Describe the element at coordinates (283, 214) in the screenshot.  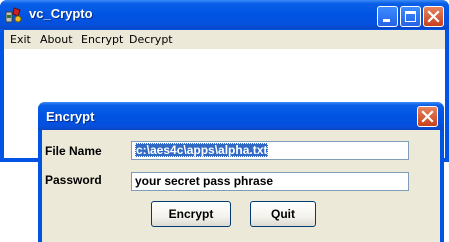
I see `quit-button: Quit` at that location.